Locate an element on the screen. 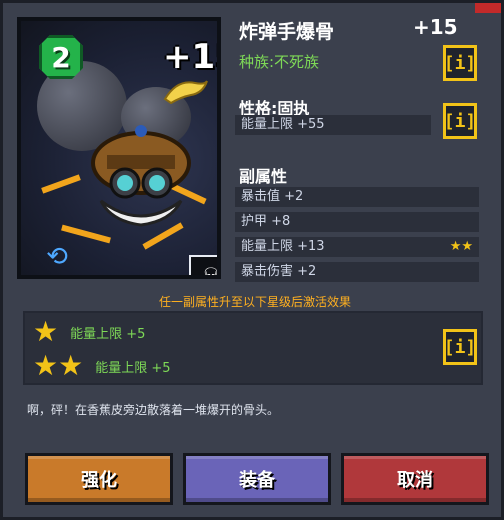  secondary-stat-row: 暴击值 +2 is located at coordinates (357, 197).